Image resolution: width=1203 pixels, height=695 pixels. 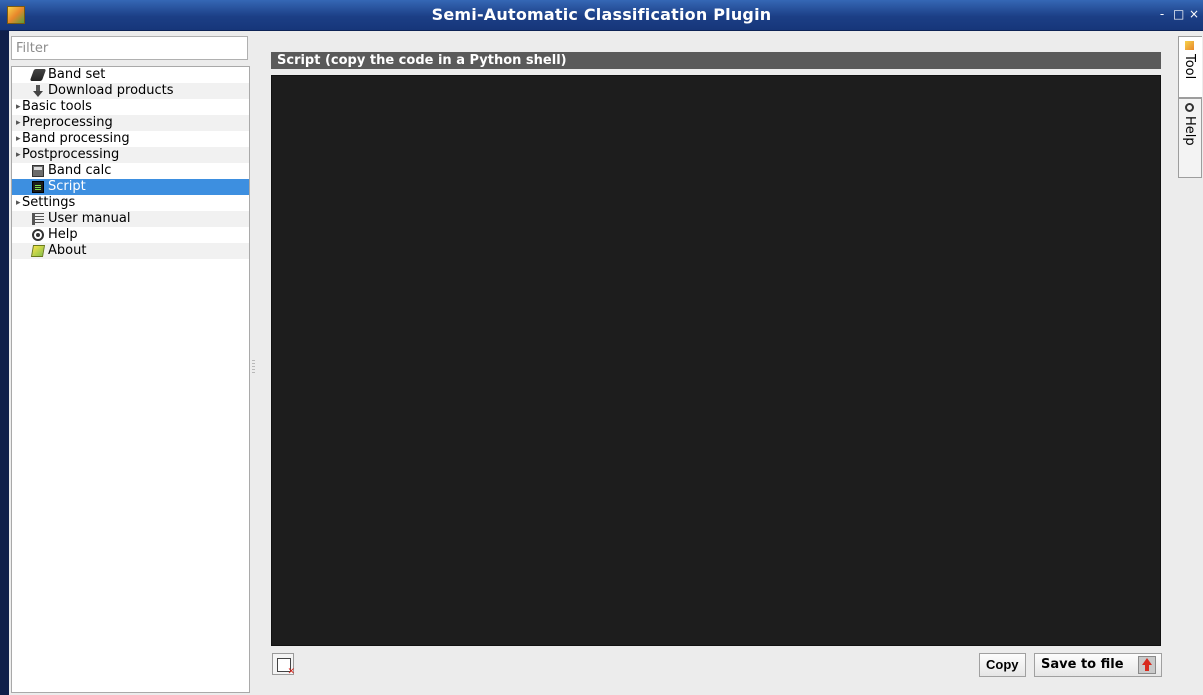 I want to click on tree-item-label: Download products, so click(x=111, y=90).